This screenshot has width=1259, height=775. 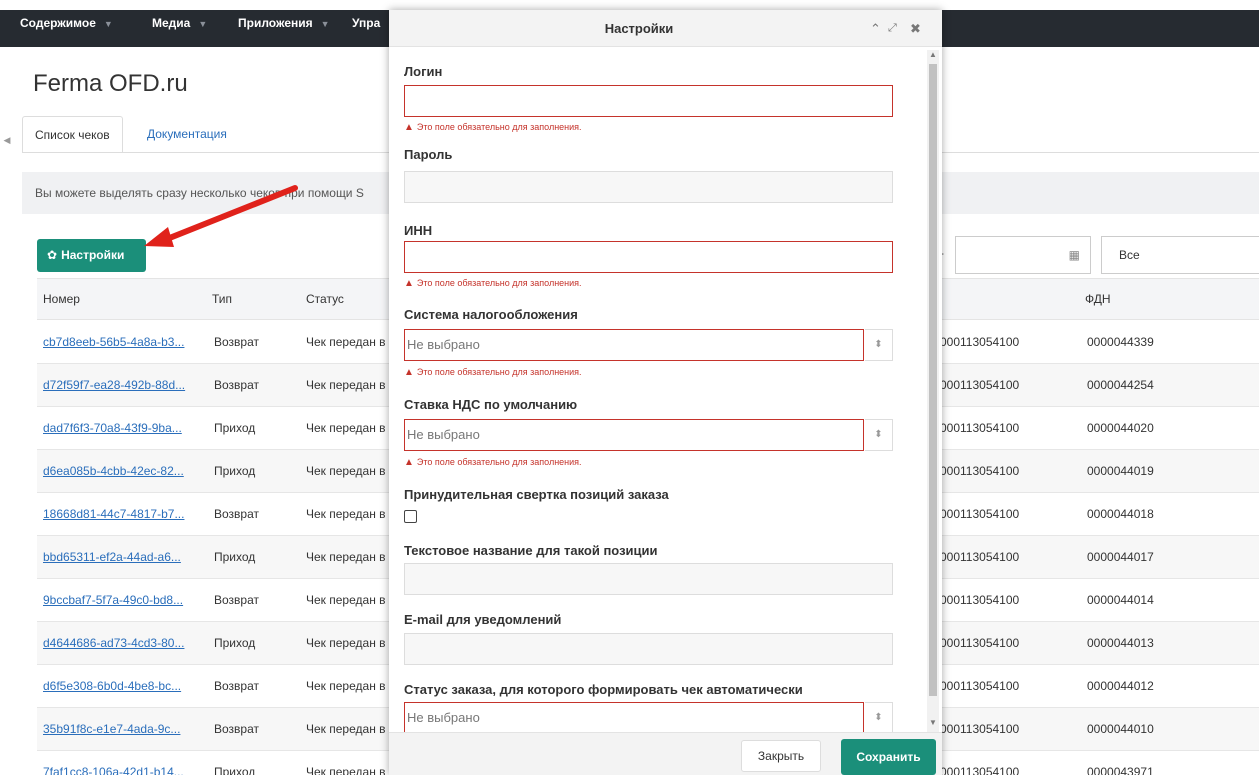 What do you see at coordinates (61, 299) in the screenshot?
I see `column-header-number: Номер` at bounding box center [61, 299].